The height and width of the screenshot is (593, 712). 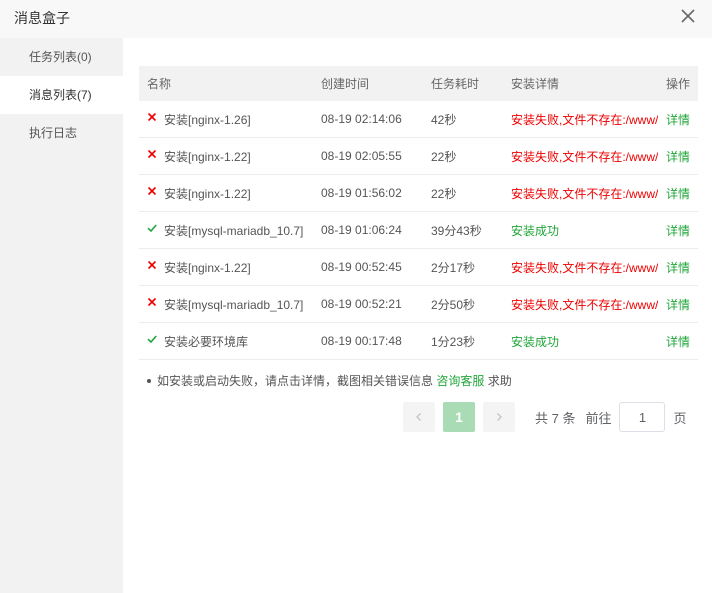 I want to click on chevron-right-icon, so click(x=499, y=417).